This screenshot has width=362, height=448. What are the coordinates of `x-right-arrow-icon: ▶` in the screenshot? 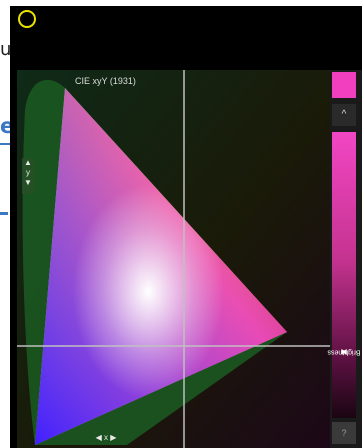 It's located at (113, 437).